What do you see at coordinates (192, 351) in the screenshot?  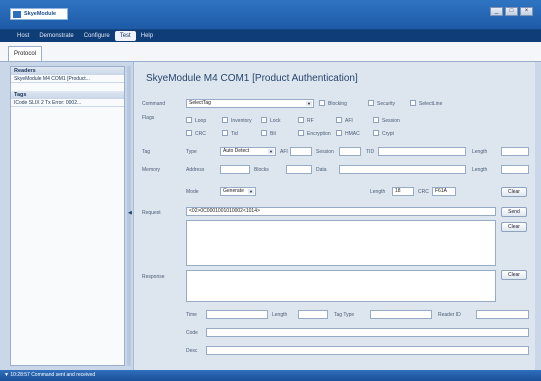 I see `desc-label: Desc` at bounding box center [192, 351].